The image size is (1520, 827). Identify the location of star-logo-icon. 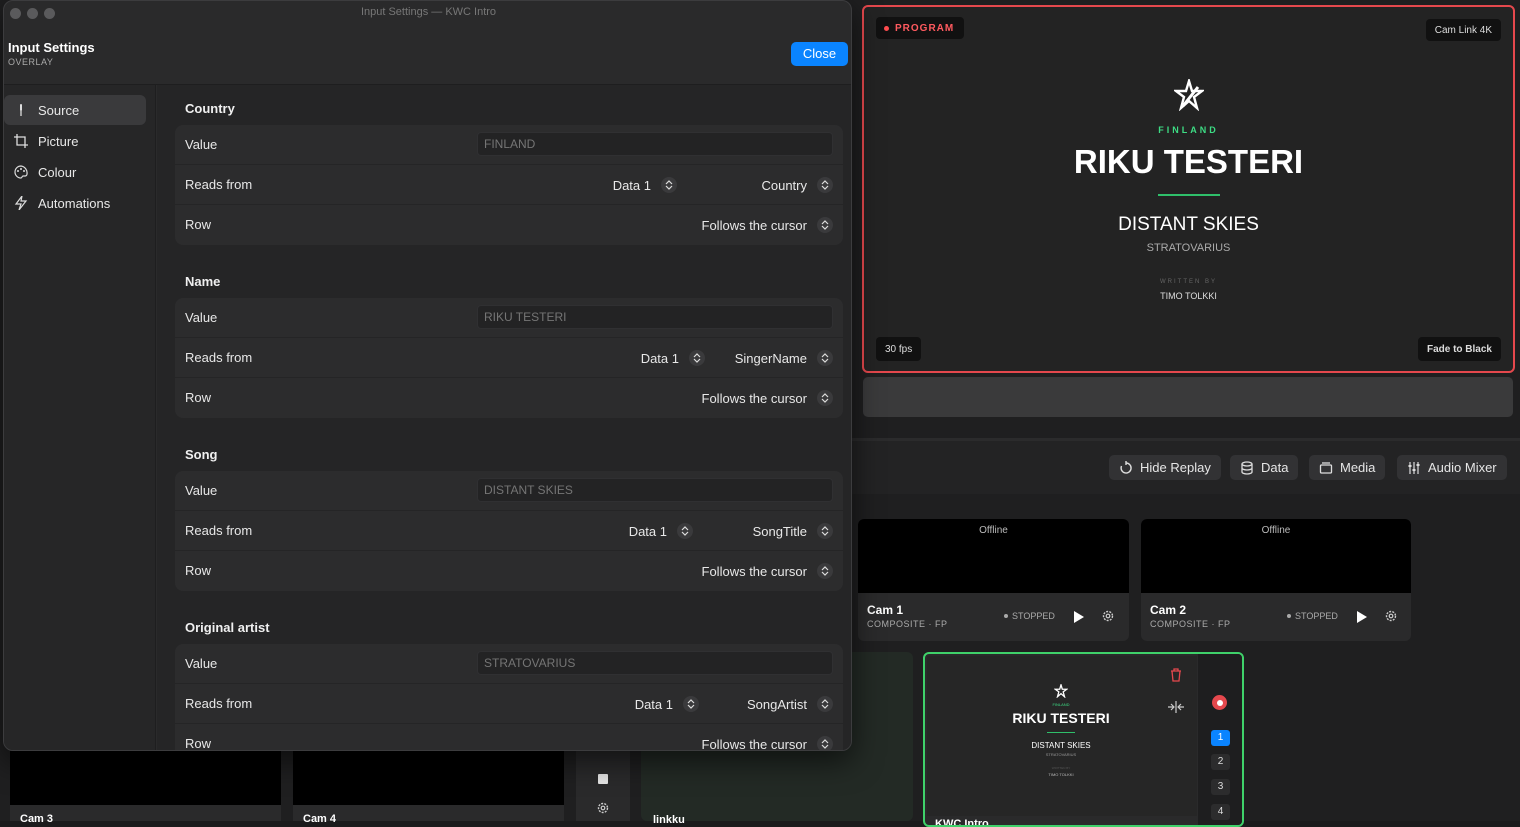
(1189, 94).